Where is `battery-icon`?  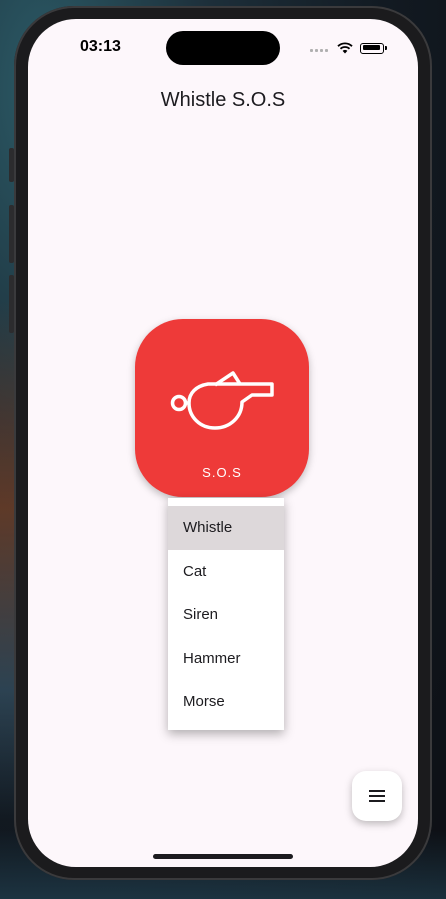
battery-icon is located at coordinates (373, 48).